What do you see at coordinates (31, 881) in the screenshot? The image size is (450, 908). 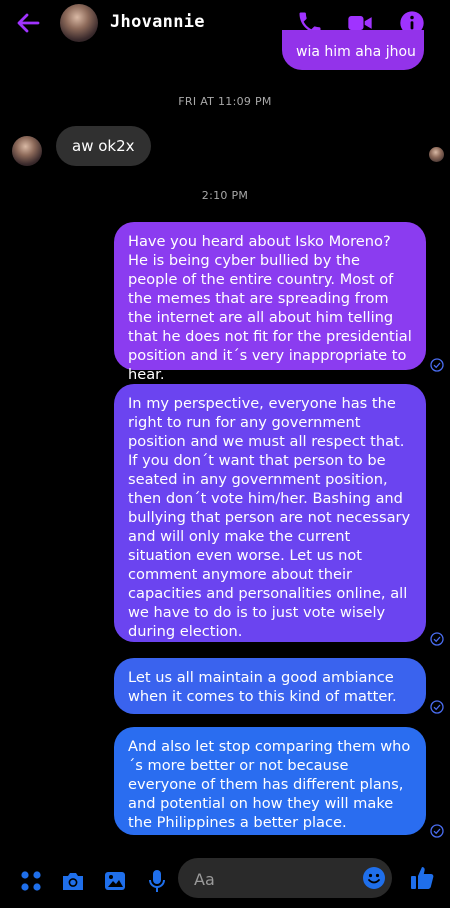 I see `menu-dots-icon` at bounding box center [31, 881].